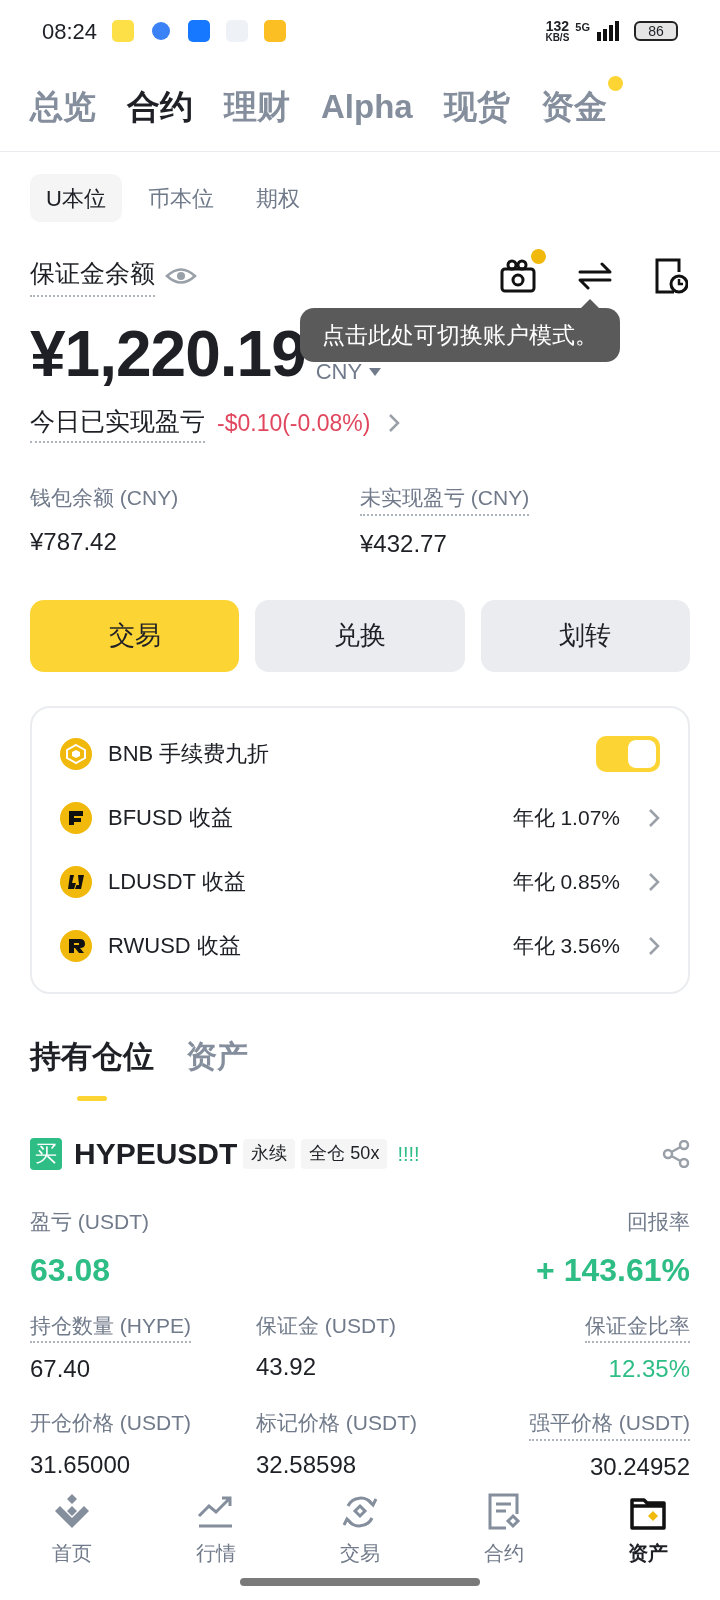 Image resolution: width=720 pixels, height=1600 pixels. What do you see at coordinates (671, 276) in the screenshot?
I see `history-icon` at bounding box center [671, 276].